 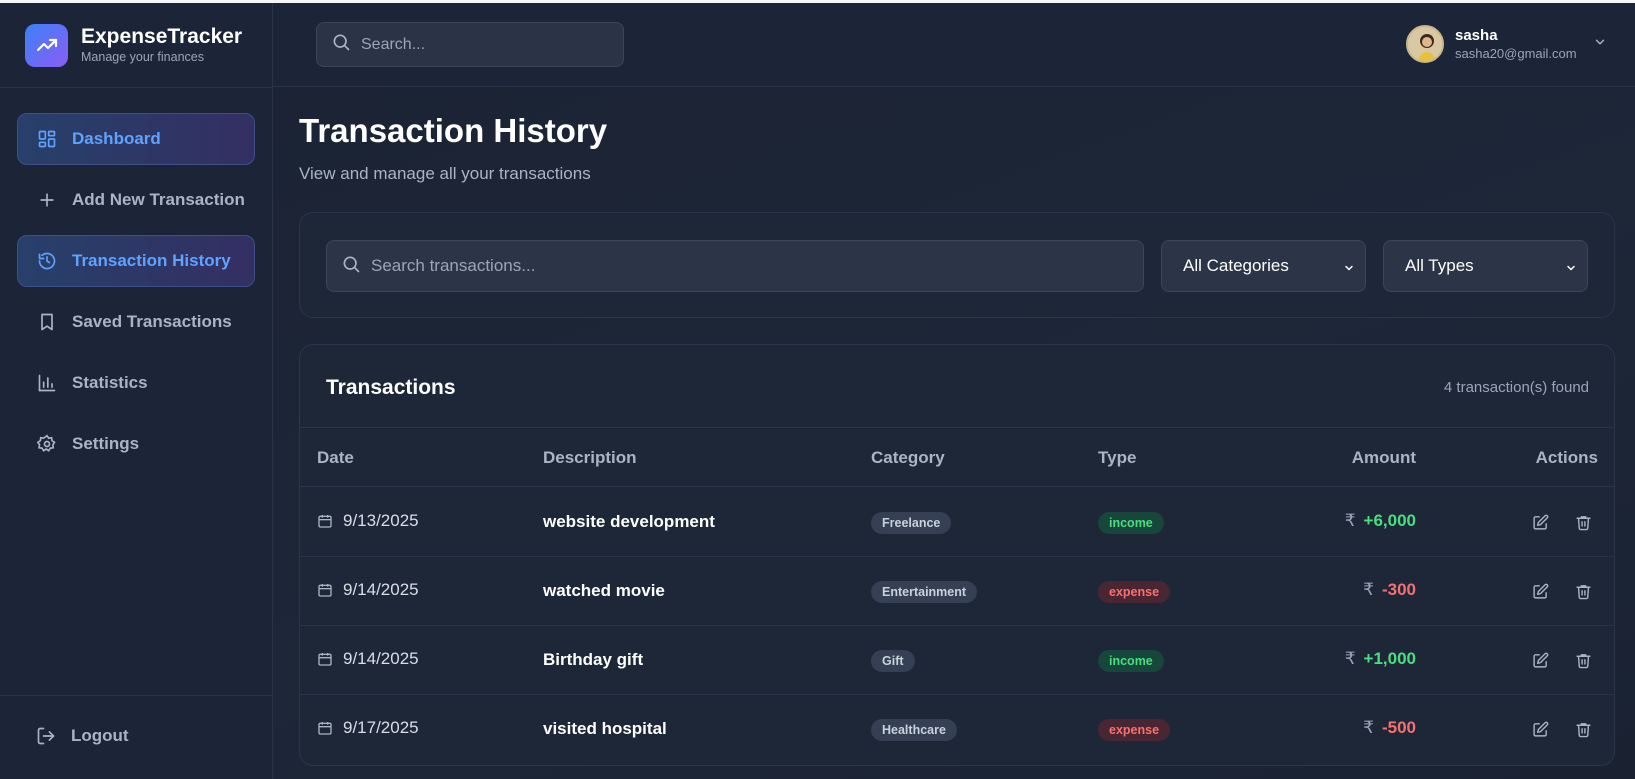 I want to click on brand-subtitle: Manage your finances, so click(x=142, y=57).